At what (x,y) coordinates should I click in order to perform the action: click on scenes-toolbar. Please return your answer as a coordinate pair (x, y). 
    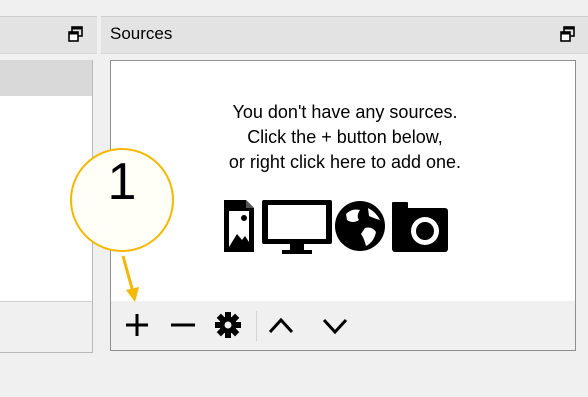
    Looking at the image, I should click on (46, 326).